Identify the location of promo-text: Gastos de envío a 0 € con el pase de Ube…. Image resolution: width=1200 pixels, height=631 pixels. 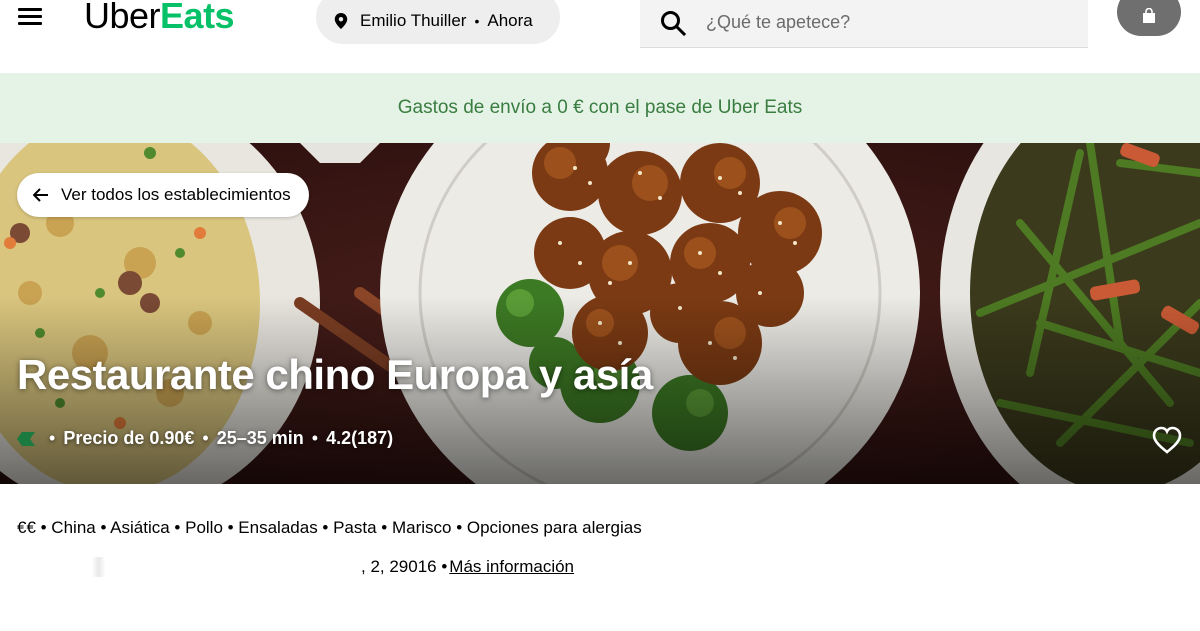
(600, 107).